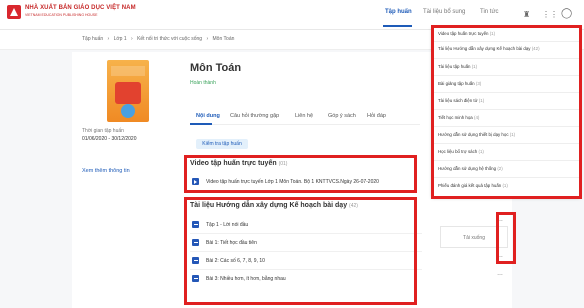  What do you see at coordinates (473, 185) in the screenshot?
I see `dropdown-item: Phiếu đánh giá kết quả tập huấn (1)` at bounding box center [473, 185].